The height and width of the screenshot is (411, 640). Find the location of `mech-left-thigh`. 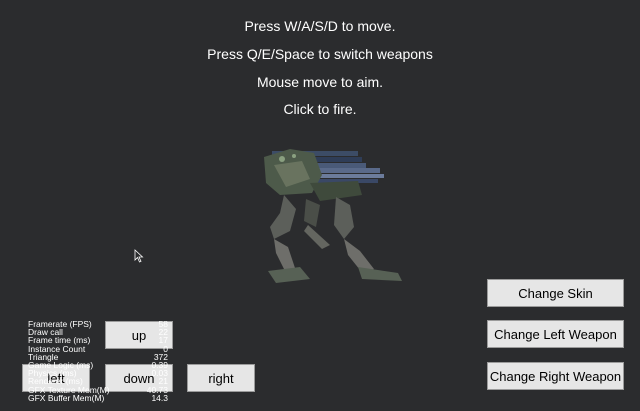

mech-left-thigh is located at coordinates (283, 217).